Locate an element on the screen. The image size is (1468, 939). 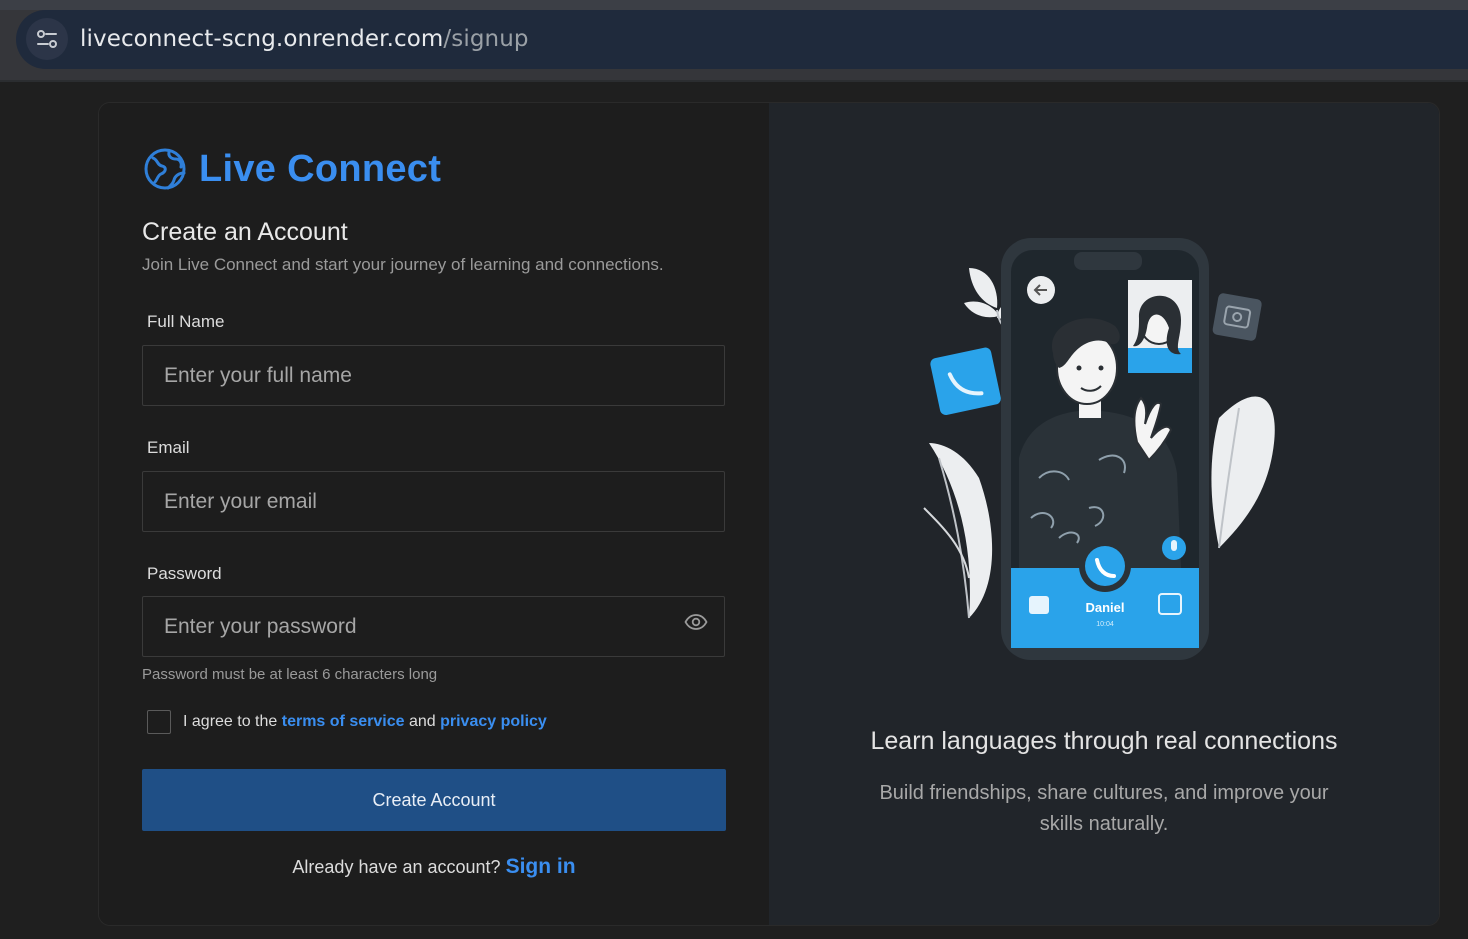
signin-prompt-row: Already have an account? Sign in is located at coordinates (434, 867).